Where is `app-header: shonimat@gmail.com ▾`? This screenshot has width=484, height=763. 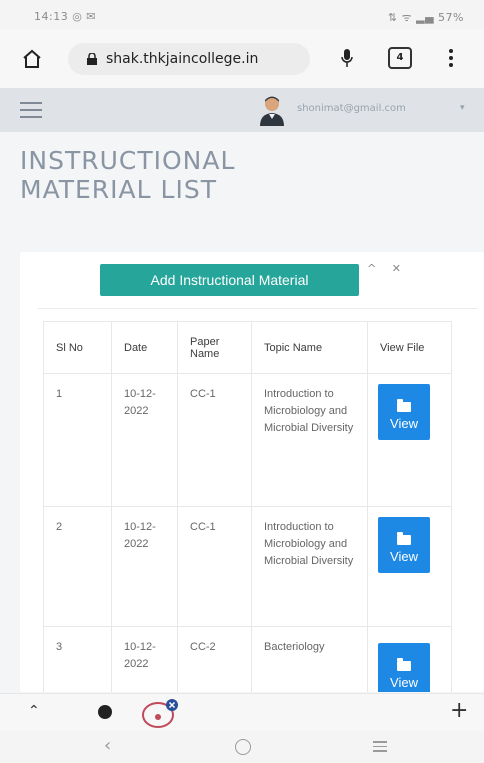
app-header: shonimat@gmail.com ▾ is located at coordinates (242, 110).